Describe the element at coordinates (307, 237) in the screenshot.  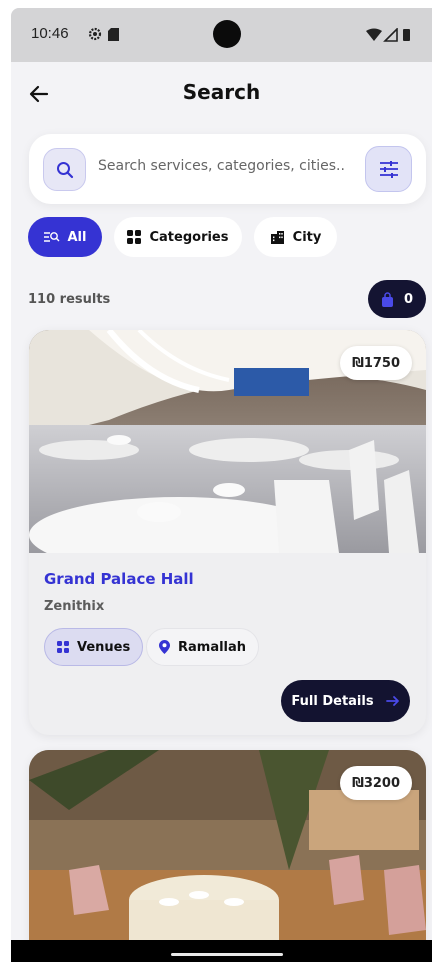
I see `chip-city-label: City` at that location.